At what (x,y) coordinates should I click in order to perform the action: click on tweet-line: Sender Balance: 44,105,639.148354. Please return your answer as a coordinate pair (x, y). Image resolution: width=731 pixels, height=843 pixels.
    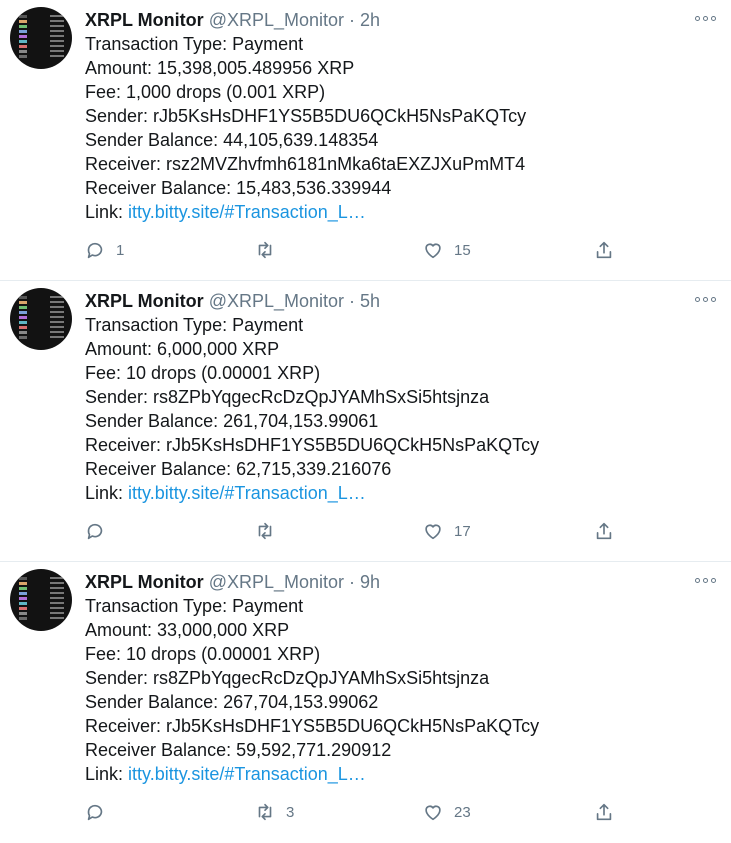
    Looking at the image, I should click on (232, 140).